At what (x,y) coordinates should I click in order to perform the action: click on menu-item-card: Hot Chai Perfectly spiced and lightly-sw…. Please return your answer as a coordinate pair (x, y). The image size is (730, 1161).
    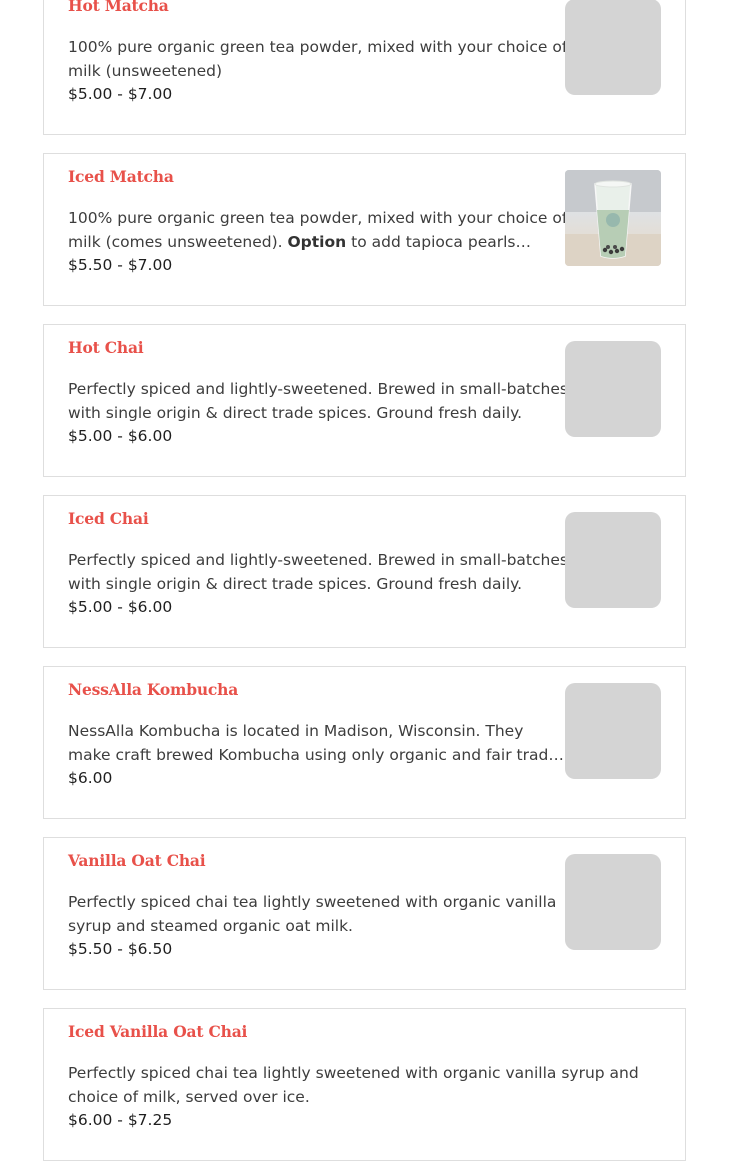
    Looking at the image, I should click on (364, 400).